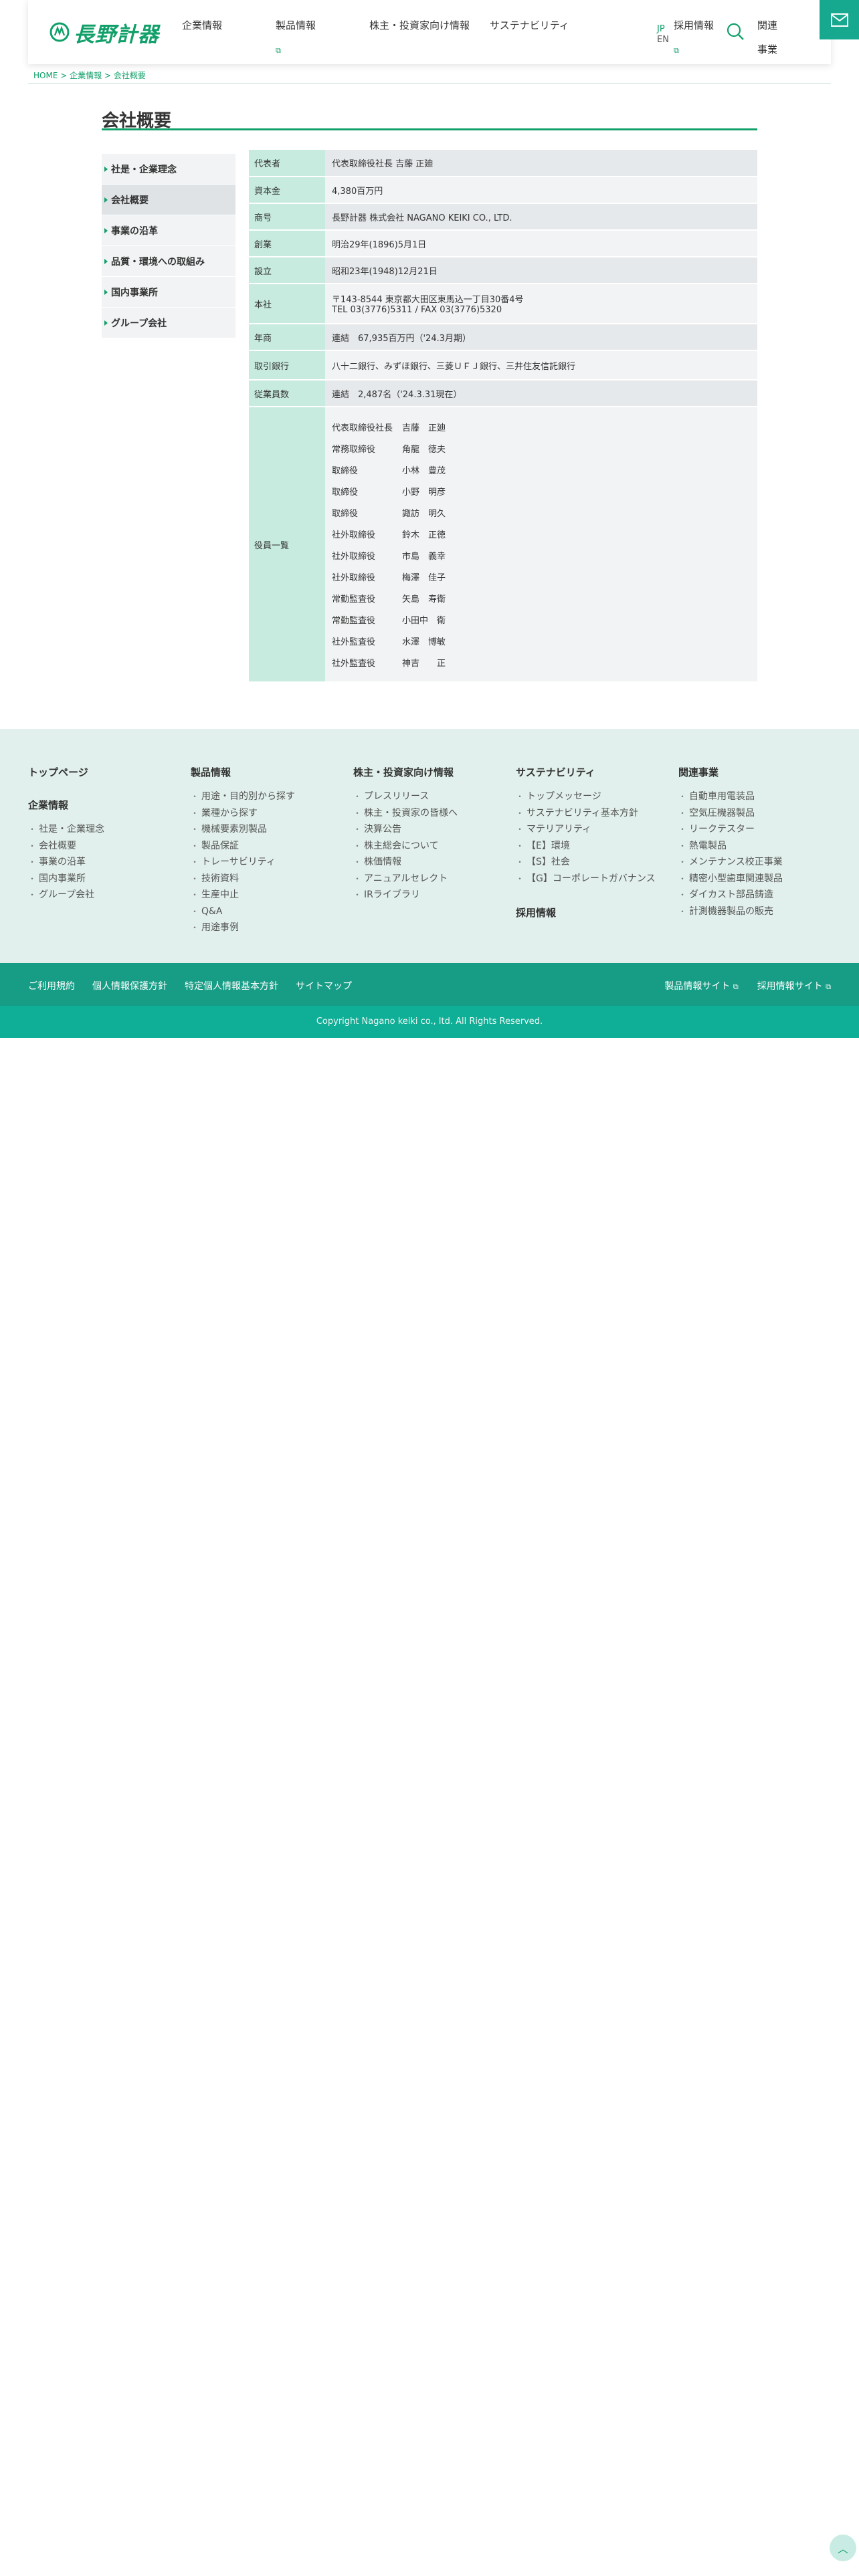 This screenshot has width=859, height=2576. Describe the element at coordinates (287, 163) in the screenshot. I see `row-label: 代表者` at that location.